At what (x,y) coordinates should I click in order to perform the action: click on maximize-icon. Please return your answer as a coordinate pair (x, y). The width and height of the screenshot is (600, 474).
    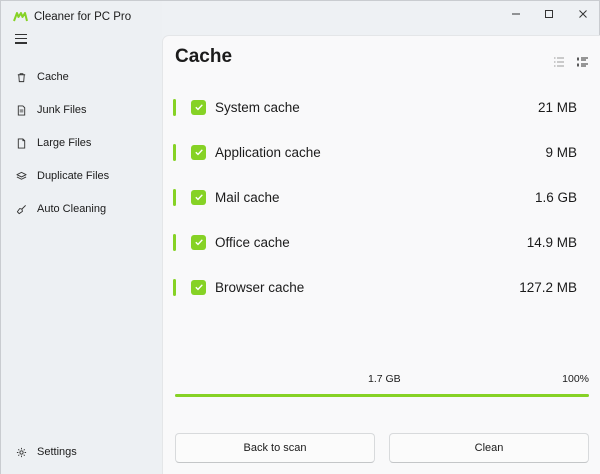
    Looking at the image, I should click on (549, 14).